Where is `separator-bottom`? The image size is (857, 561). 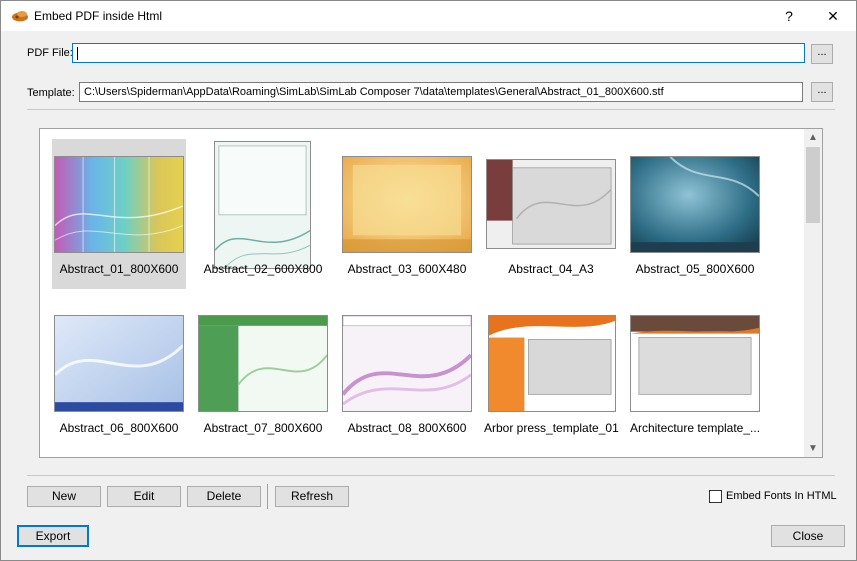 separator-bottom is located at coordinates (431, 475).